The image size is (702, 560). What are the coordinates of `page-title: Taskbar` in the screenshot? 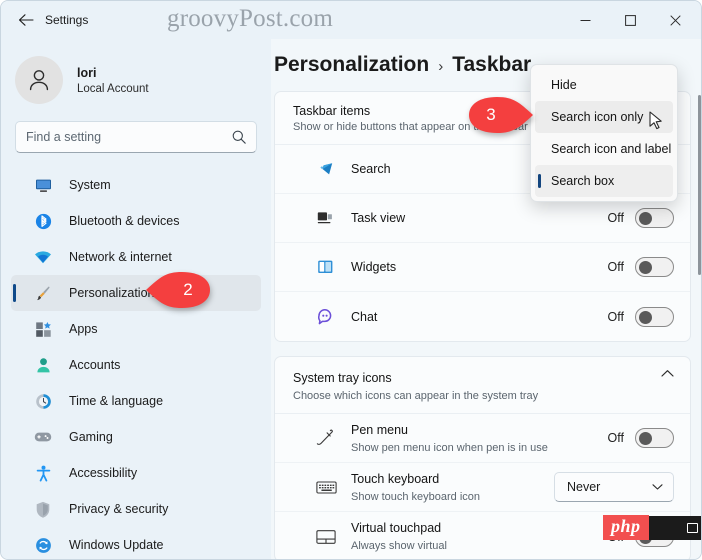 It's located at (492, 64).